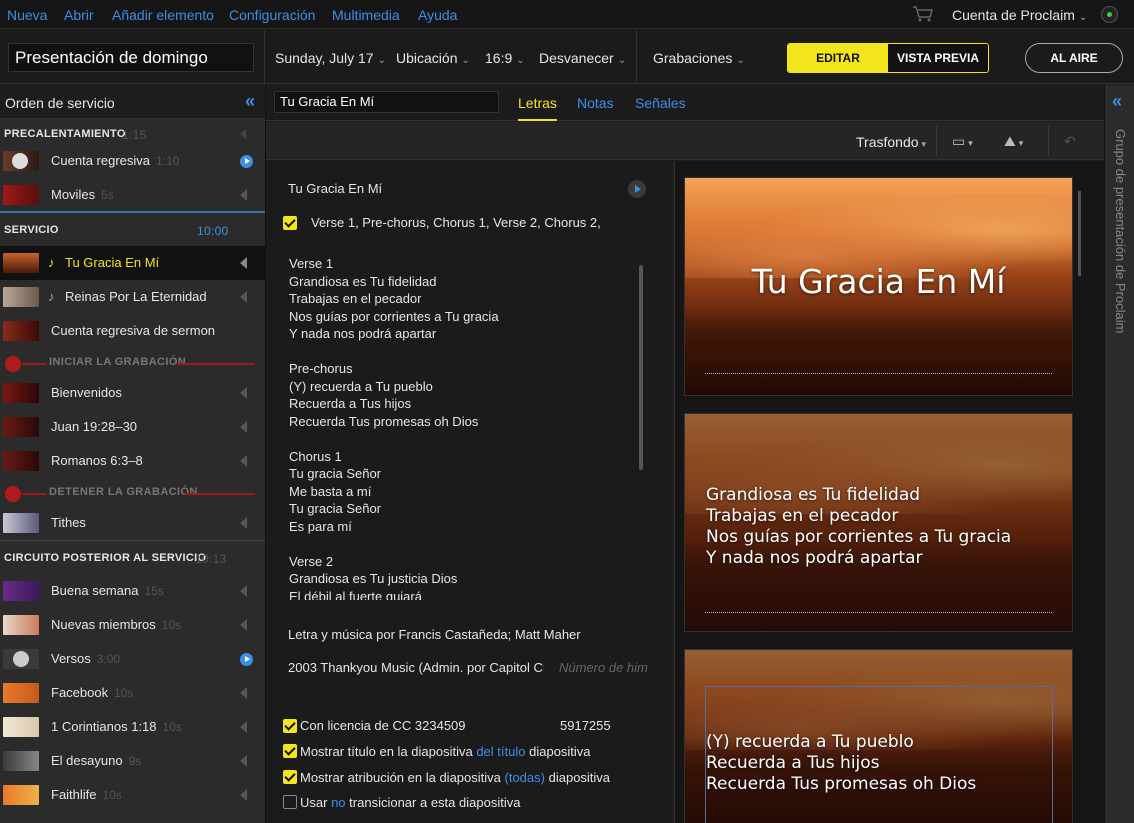 The width and height of the screenshot is (1134, 823). Describe the element at coordinates (132, 558) in the screenshot. I see `section-post-service: CIRCUITO POSTERIOR AL SERVICIO 10:13` at that location.